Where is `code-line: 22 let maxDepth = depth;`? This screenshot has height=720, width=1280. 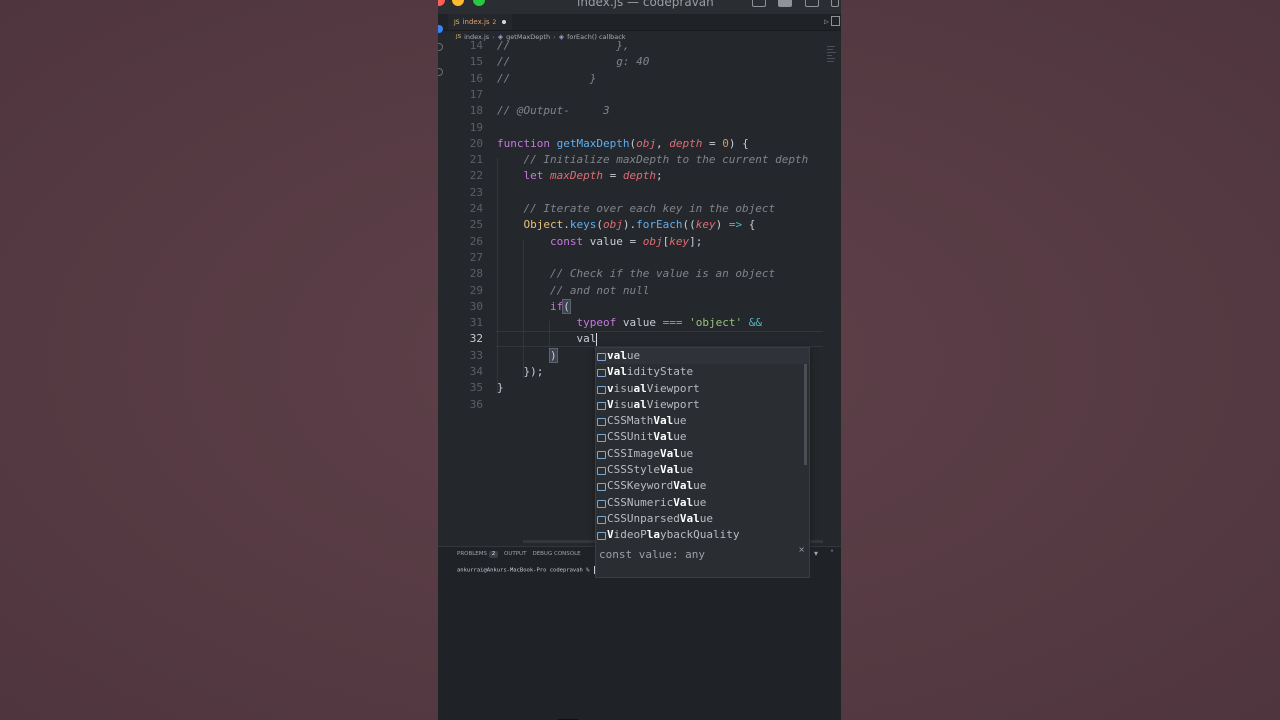
code-line: 22 let maxDepth = depth; is located at coordinates (639, 176).